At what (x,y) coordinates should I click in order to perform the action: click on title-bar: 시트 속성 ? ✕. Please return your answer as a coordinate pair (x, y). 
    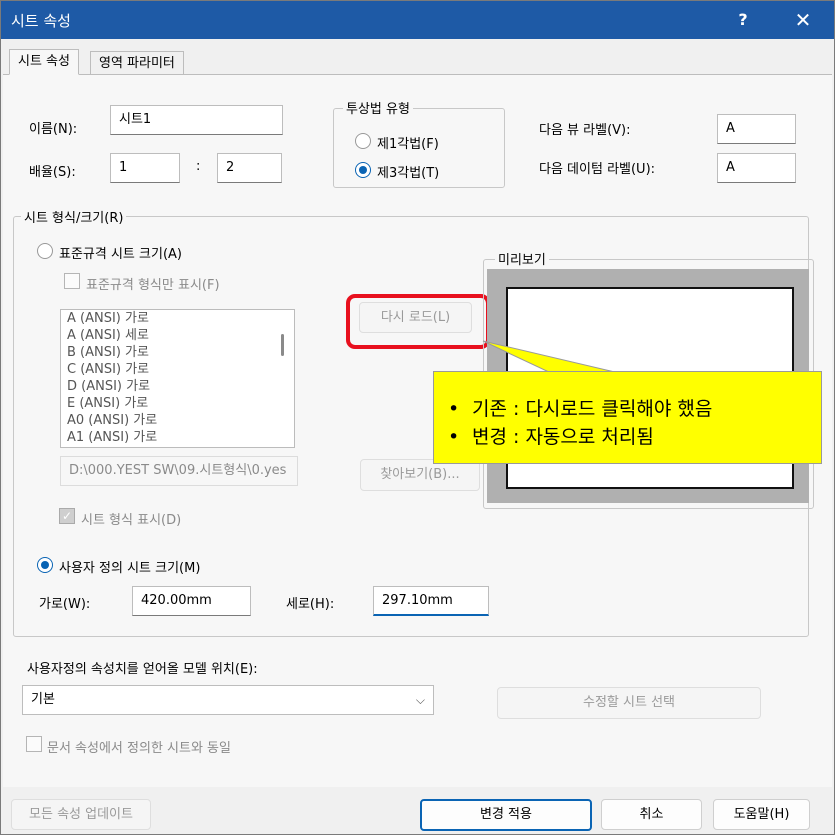
    Looking at the image, I should click on (417, 20).